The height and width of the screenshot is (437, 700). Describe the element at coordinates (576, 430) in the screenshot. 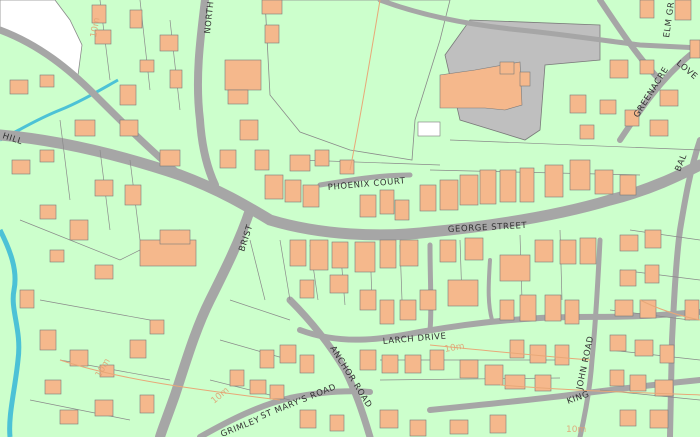

I see `contour-label-5: 10m` at that location.